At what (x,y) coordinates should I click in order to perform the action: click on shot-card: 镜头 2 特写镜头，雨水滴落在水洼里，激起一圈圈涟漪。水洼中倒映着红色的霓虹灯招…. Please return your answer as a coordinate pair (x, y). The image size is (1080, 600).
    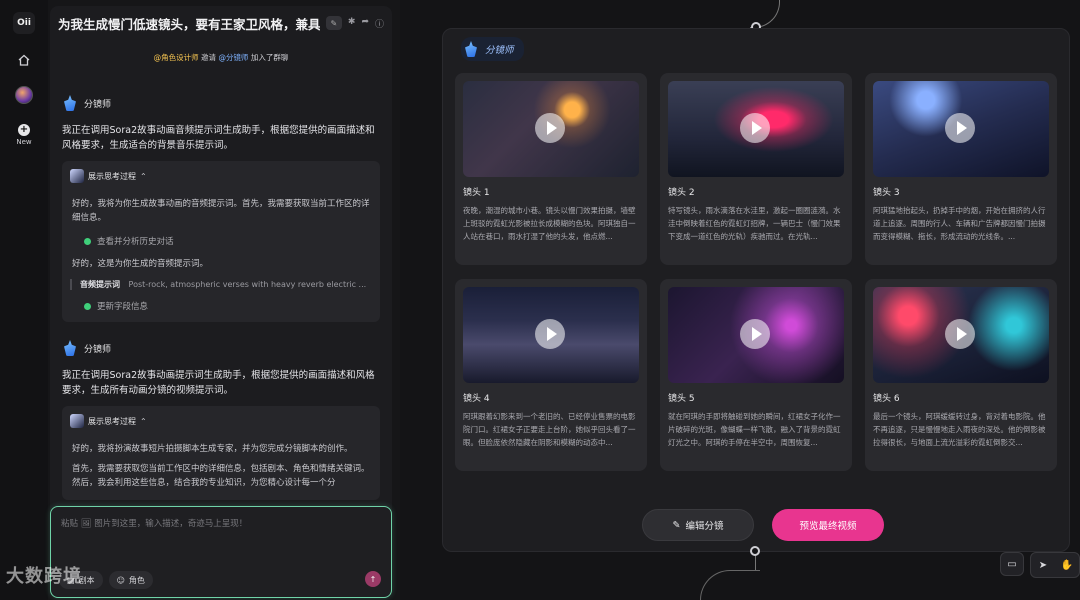
    Looking at the image, I should click on (756, 169).